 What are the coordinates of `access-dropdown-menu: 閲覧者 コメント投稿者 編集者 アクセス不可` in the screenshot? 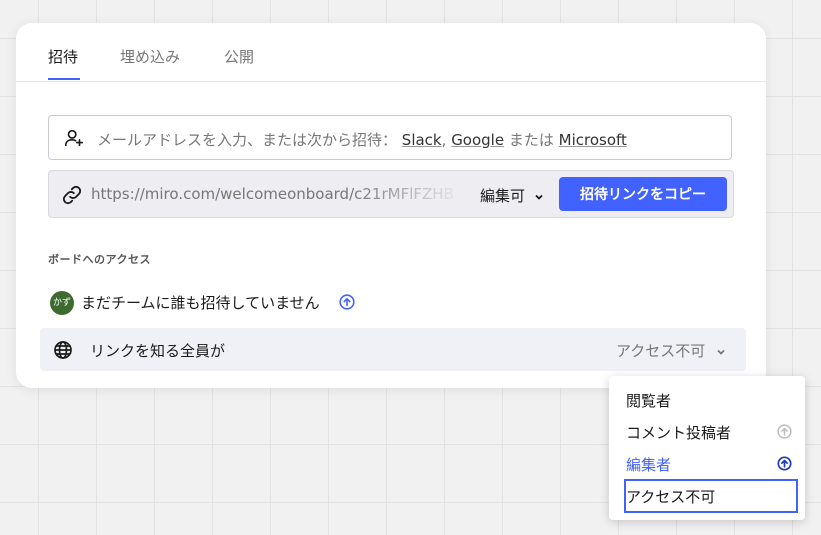 It's located at (707, 448).